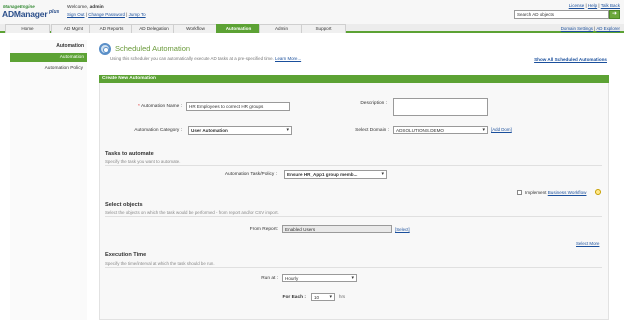  What do you see at coordinates (154, 28) in the screenshot?
I see `tab-ad-delegation: AD Delegation` at bounding box center [154, 28].